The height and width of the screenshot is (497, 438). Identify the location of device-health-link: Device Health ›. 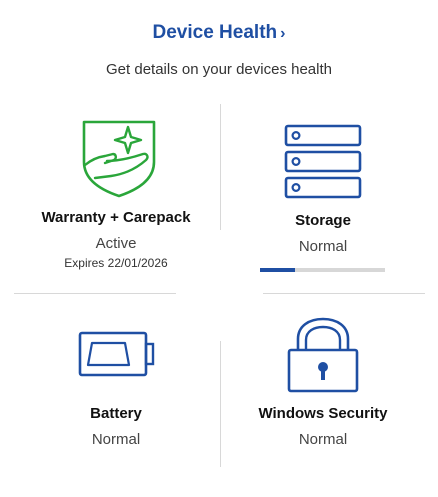
(219, 33).